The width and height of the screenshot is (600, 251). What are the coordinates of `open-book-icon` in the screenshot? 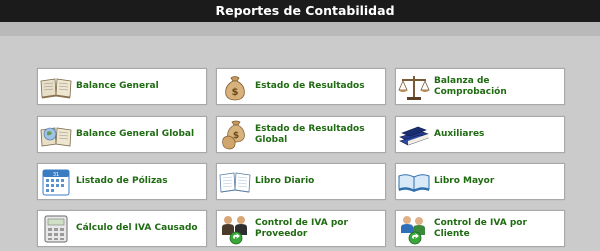 It's located at (56, 87).